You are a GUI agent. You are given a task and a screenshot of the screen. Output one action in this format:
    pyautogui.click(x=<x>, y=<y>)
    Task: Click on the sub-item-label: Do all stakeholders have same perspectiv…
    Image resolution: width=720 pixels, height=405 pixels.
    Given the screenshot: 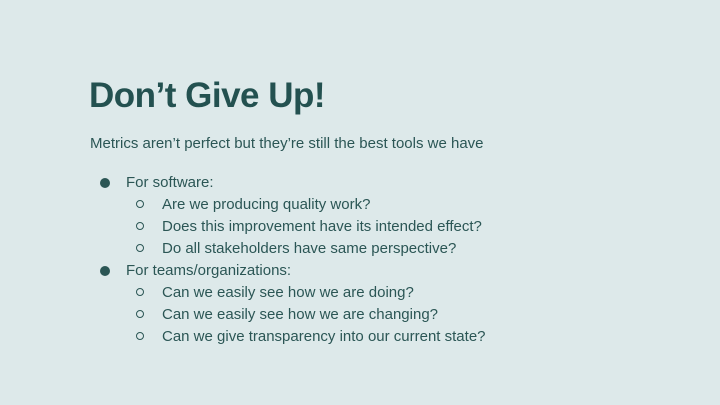 What is the action you would take?
    pyautogui.click(x=309, y=248)
    